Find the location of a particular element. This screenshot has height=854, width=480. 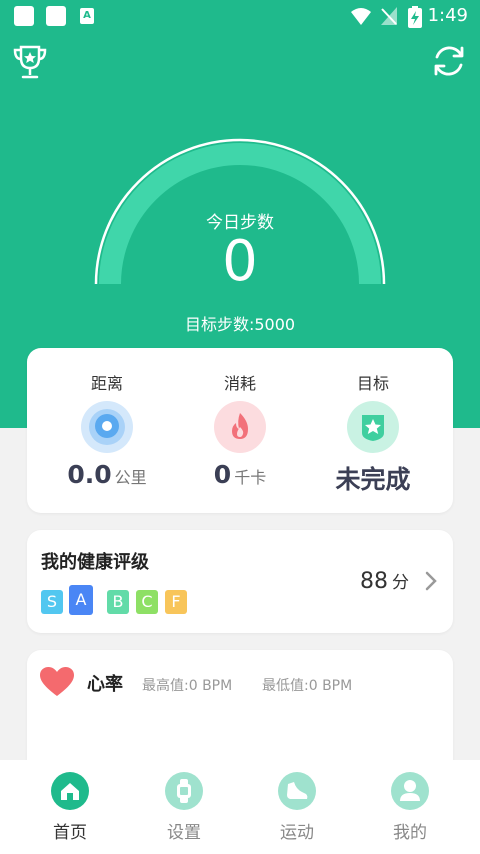

grade-c-badge: C is located at coordinates (147, 602).